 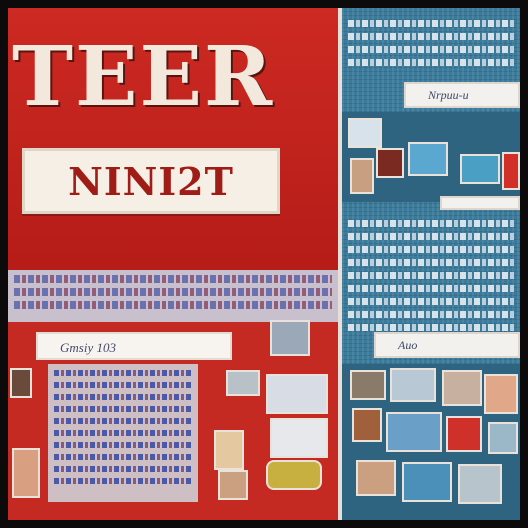 I want to click on results-bar, so click(x=480, y=203).